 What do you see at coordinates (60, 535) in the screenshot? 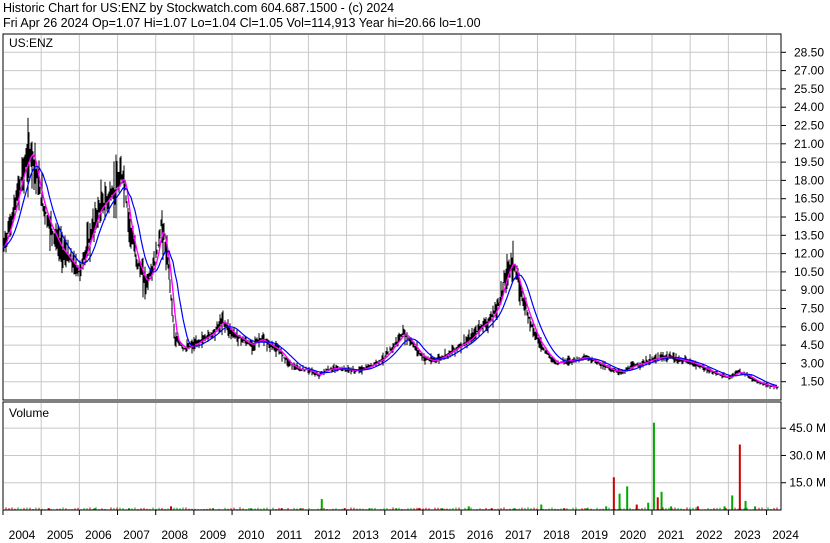
I see `x-tick-label: 2005` at bounding box center [60, 535].